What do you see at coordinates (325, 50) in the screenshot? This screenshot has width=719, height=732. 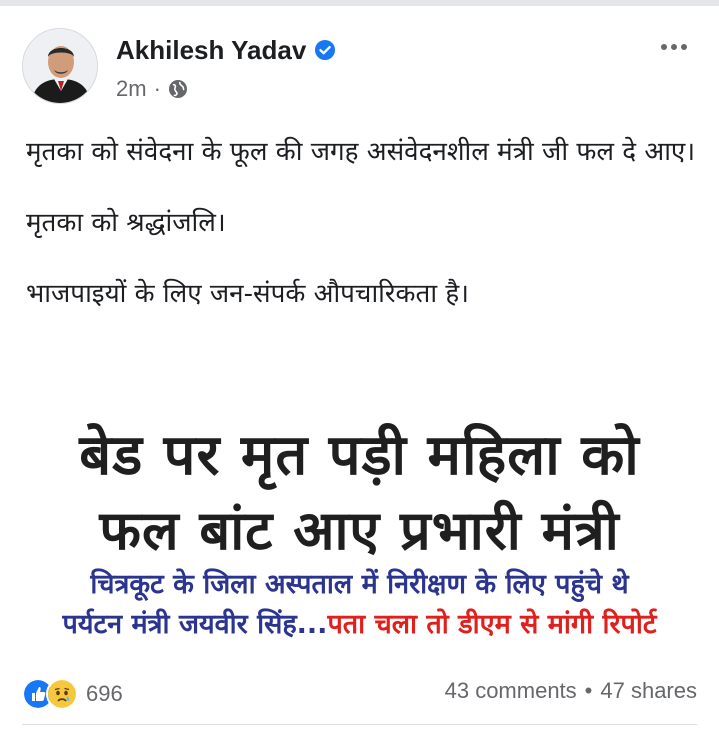 I see `verified-badge-icon` at bounding box center [325, 50].